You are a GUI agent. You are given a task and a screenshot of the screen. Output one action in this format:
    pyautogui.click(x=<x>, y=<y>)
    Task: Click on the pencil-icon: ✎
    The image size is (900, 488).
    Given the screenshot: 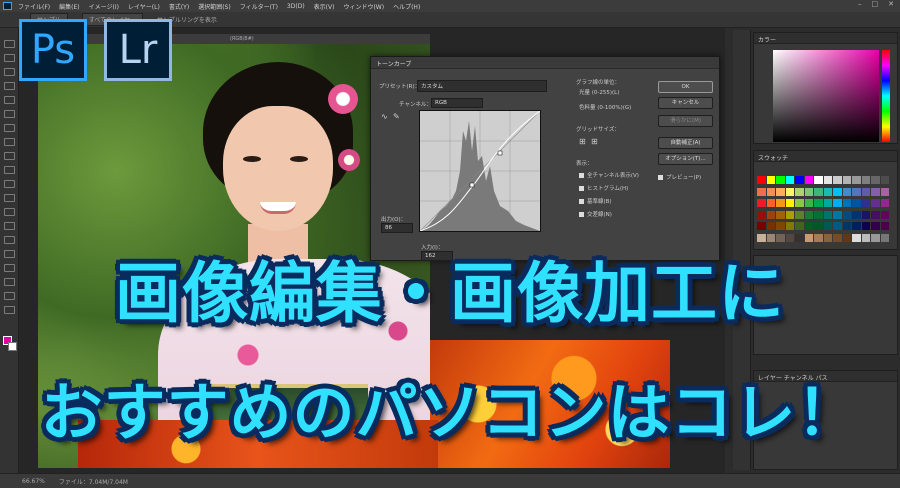 What is the action you would take?
    pyautogui.click(x=396, y=116)
    